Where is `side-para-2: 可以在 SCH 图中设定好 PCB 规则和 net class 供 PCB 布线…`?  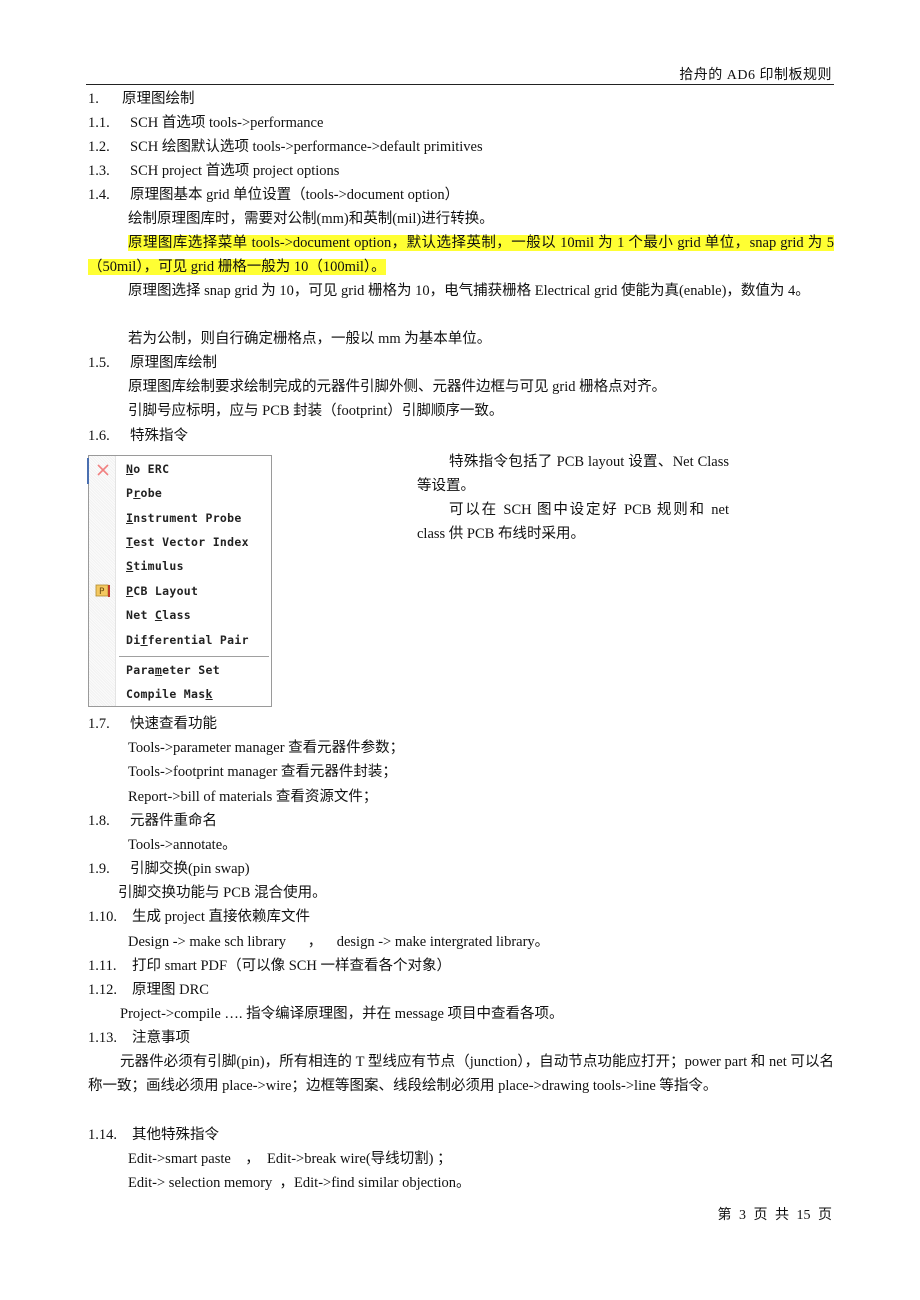 side-para-2: 可以在 SCH 图中设定好 PCB 规则和 net class 供 PCB 布线… is located at coordinates (573, 522).